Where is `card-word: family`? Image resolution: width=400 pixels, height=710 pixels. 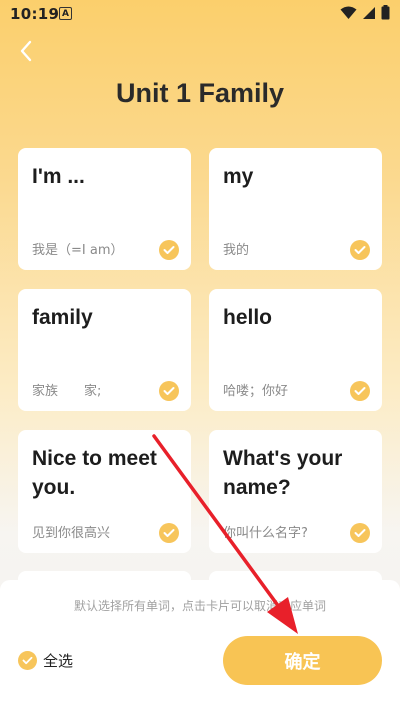 card-word: family is located at coordinates (62, 317).